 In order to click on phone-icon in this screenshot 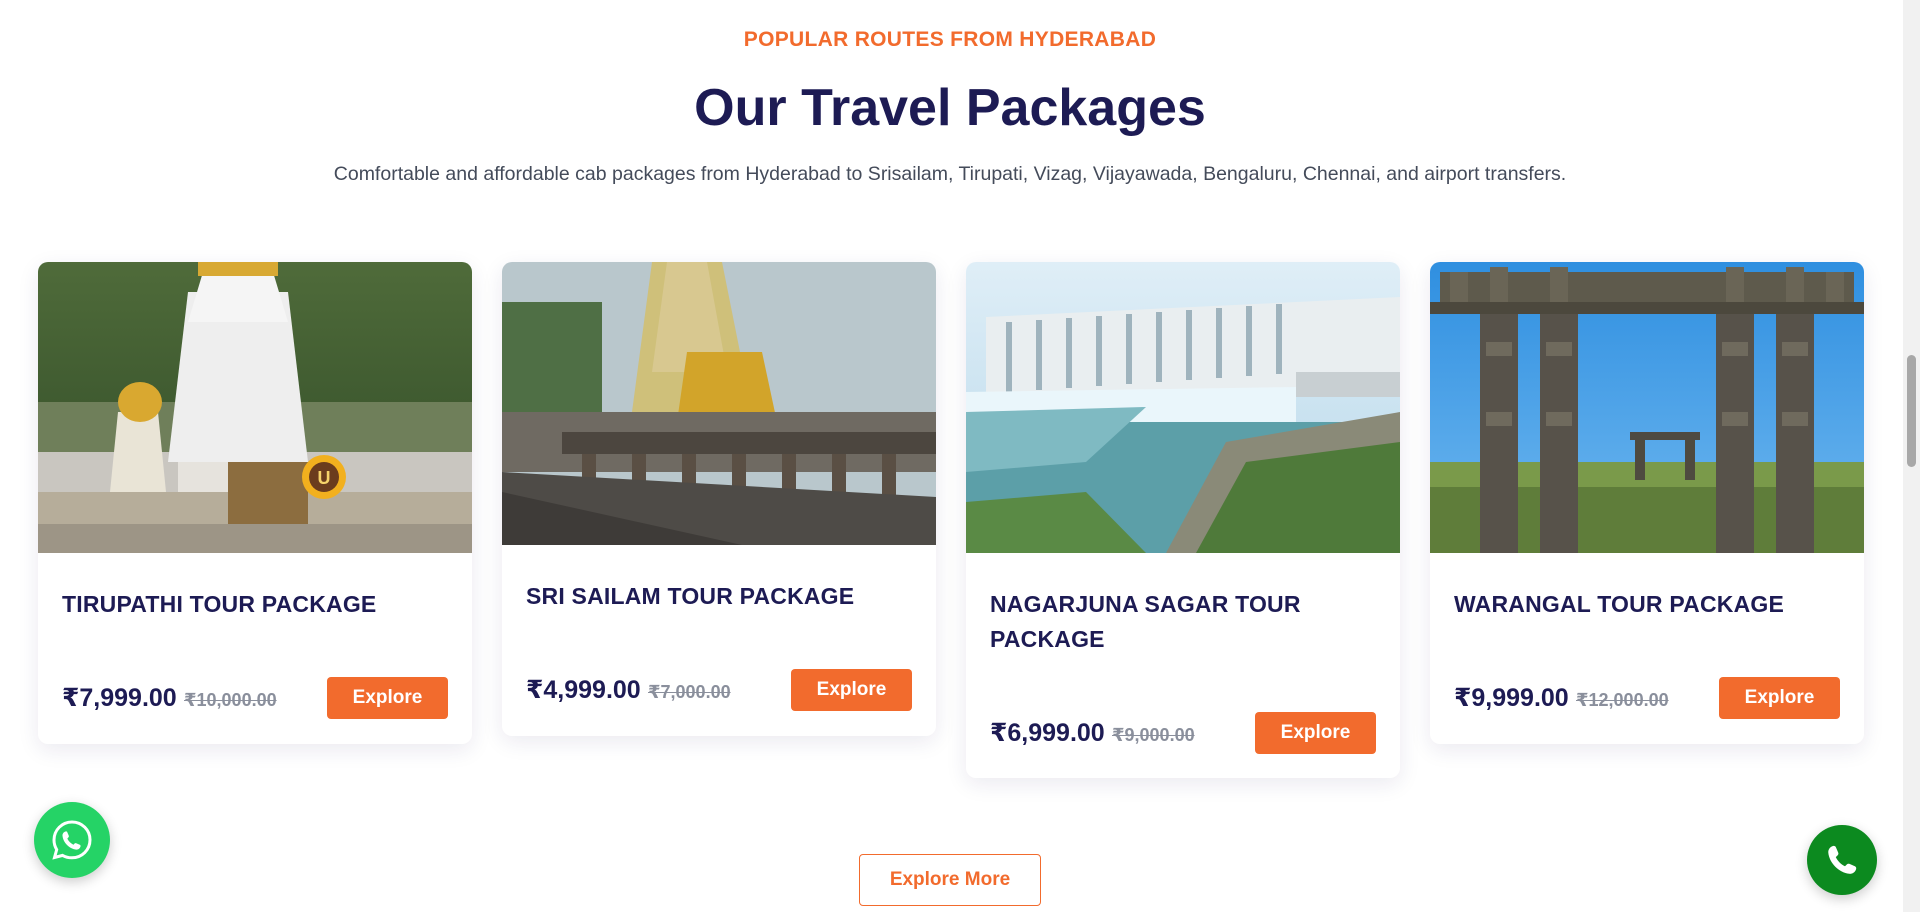, I will do `click(1842, 859)`.